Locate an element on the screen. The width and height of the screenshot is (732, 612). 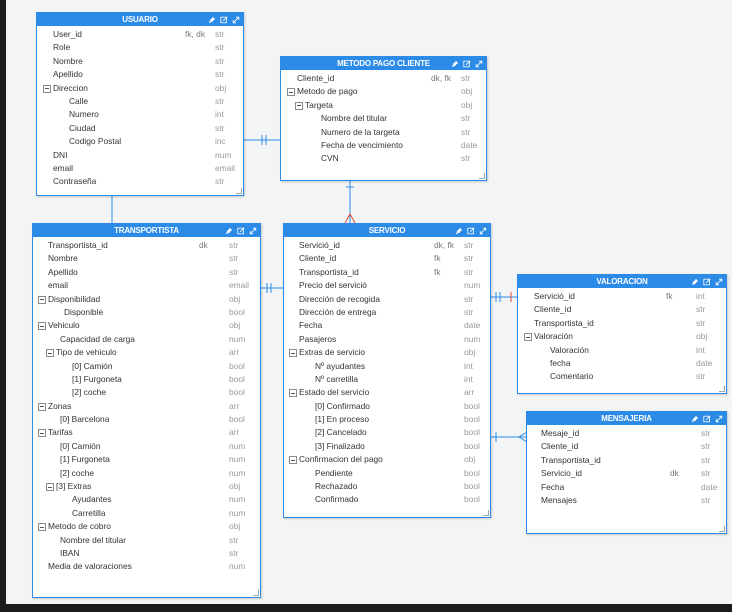
field-row: Contraseña str is located at coordinates (140, 181).